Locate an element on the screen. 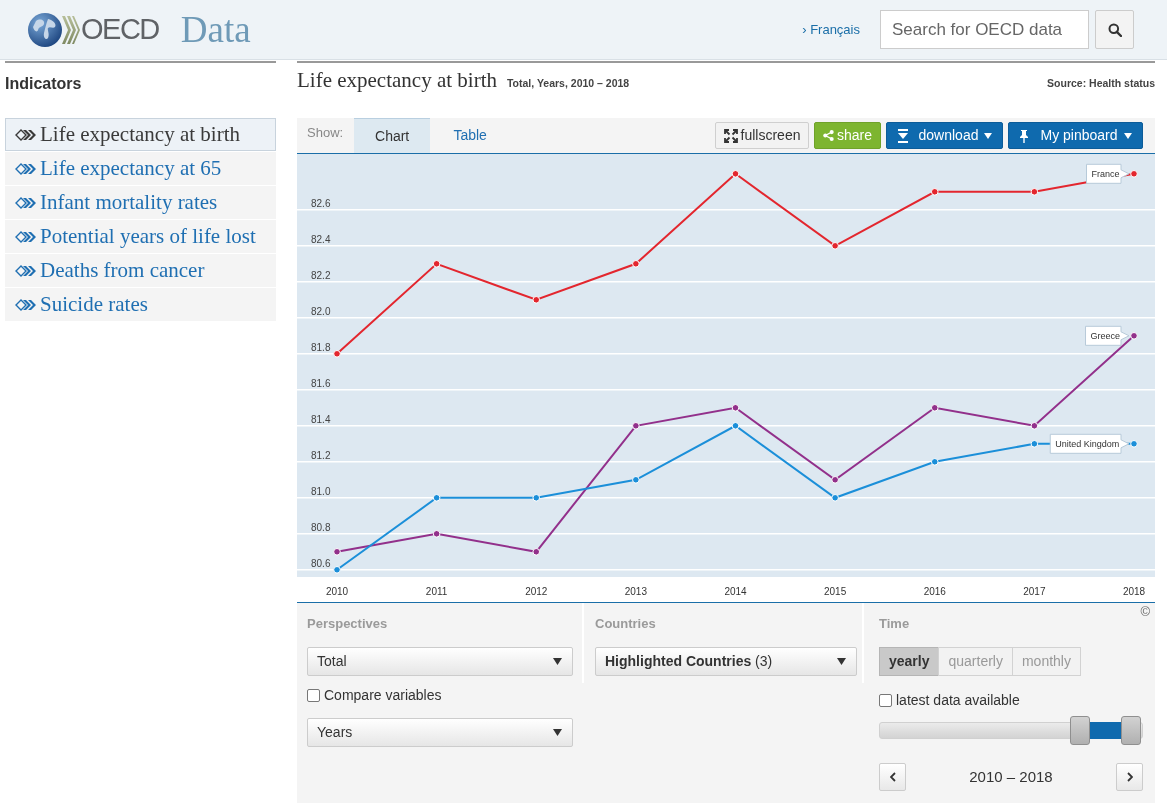  axis-label: 81.8 is located at coordinates (321, 347).